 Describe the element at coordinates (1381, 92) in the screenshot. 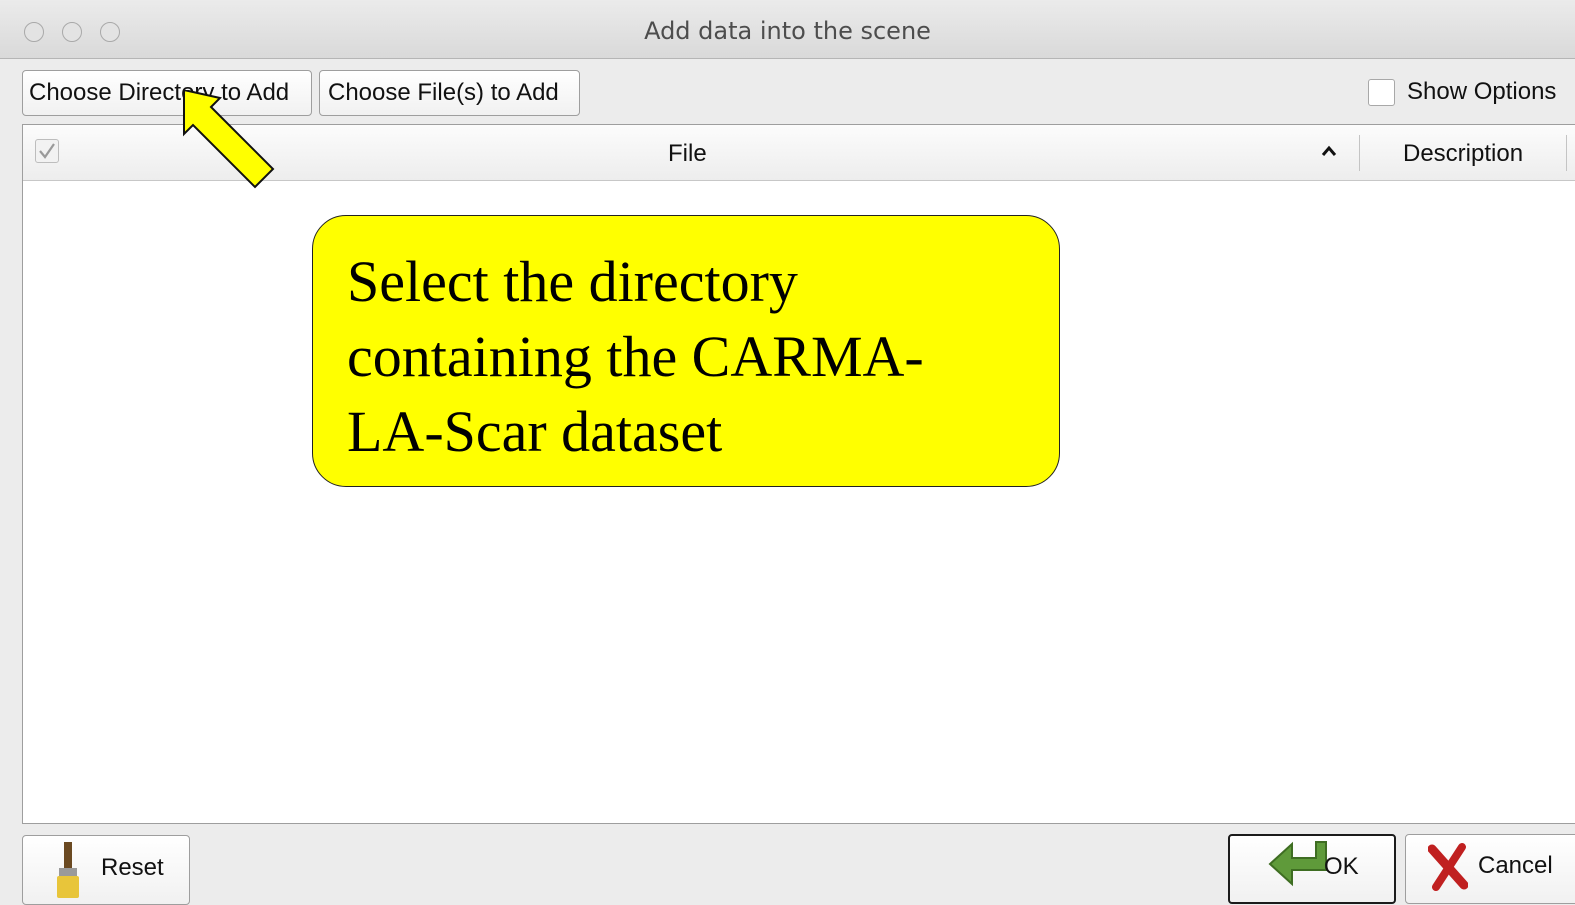

I see `show-options-checkbox` at that location.